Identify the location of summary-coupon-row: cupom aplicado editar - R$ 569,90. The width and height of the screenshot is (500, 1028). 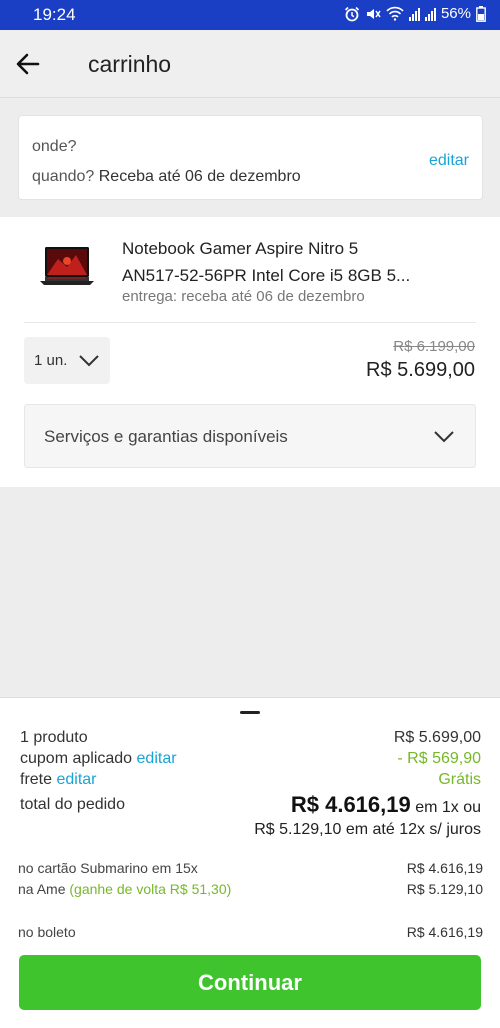
(250, 759).